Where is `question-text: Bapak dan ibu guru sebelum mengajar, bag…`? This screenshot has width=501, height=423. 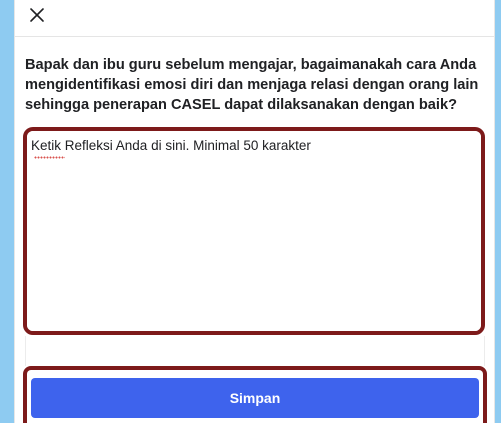 question-text: Bapak dan ibu guru sebelum mengajar, bag… is located at coordinates (252, 85).